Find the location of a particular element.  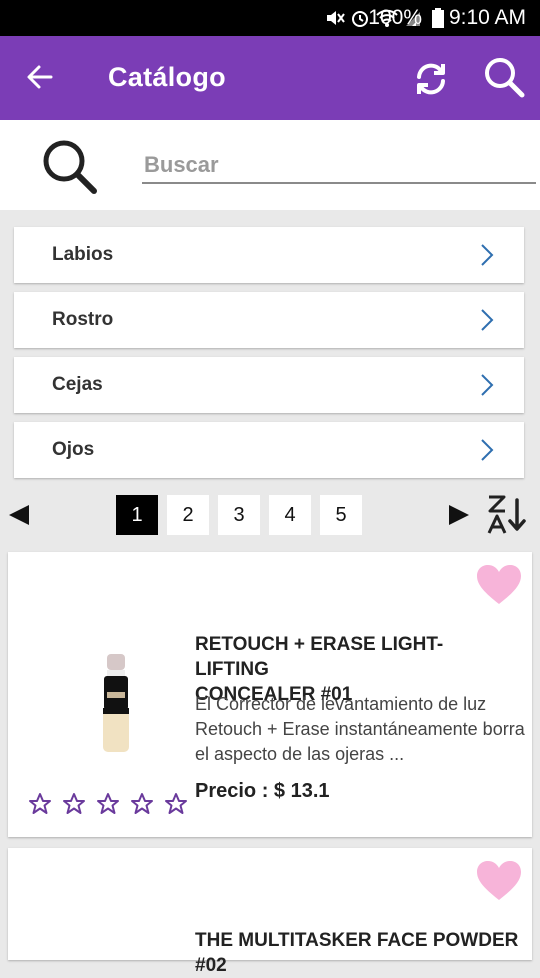

category-item-ojos: Ojos is located at coordinates (269, 450).